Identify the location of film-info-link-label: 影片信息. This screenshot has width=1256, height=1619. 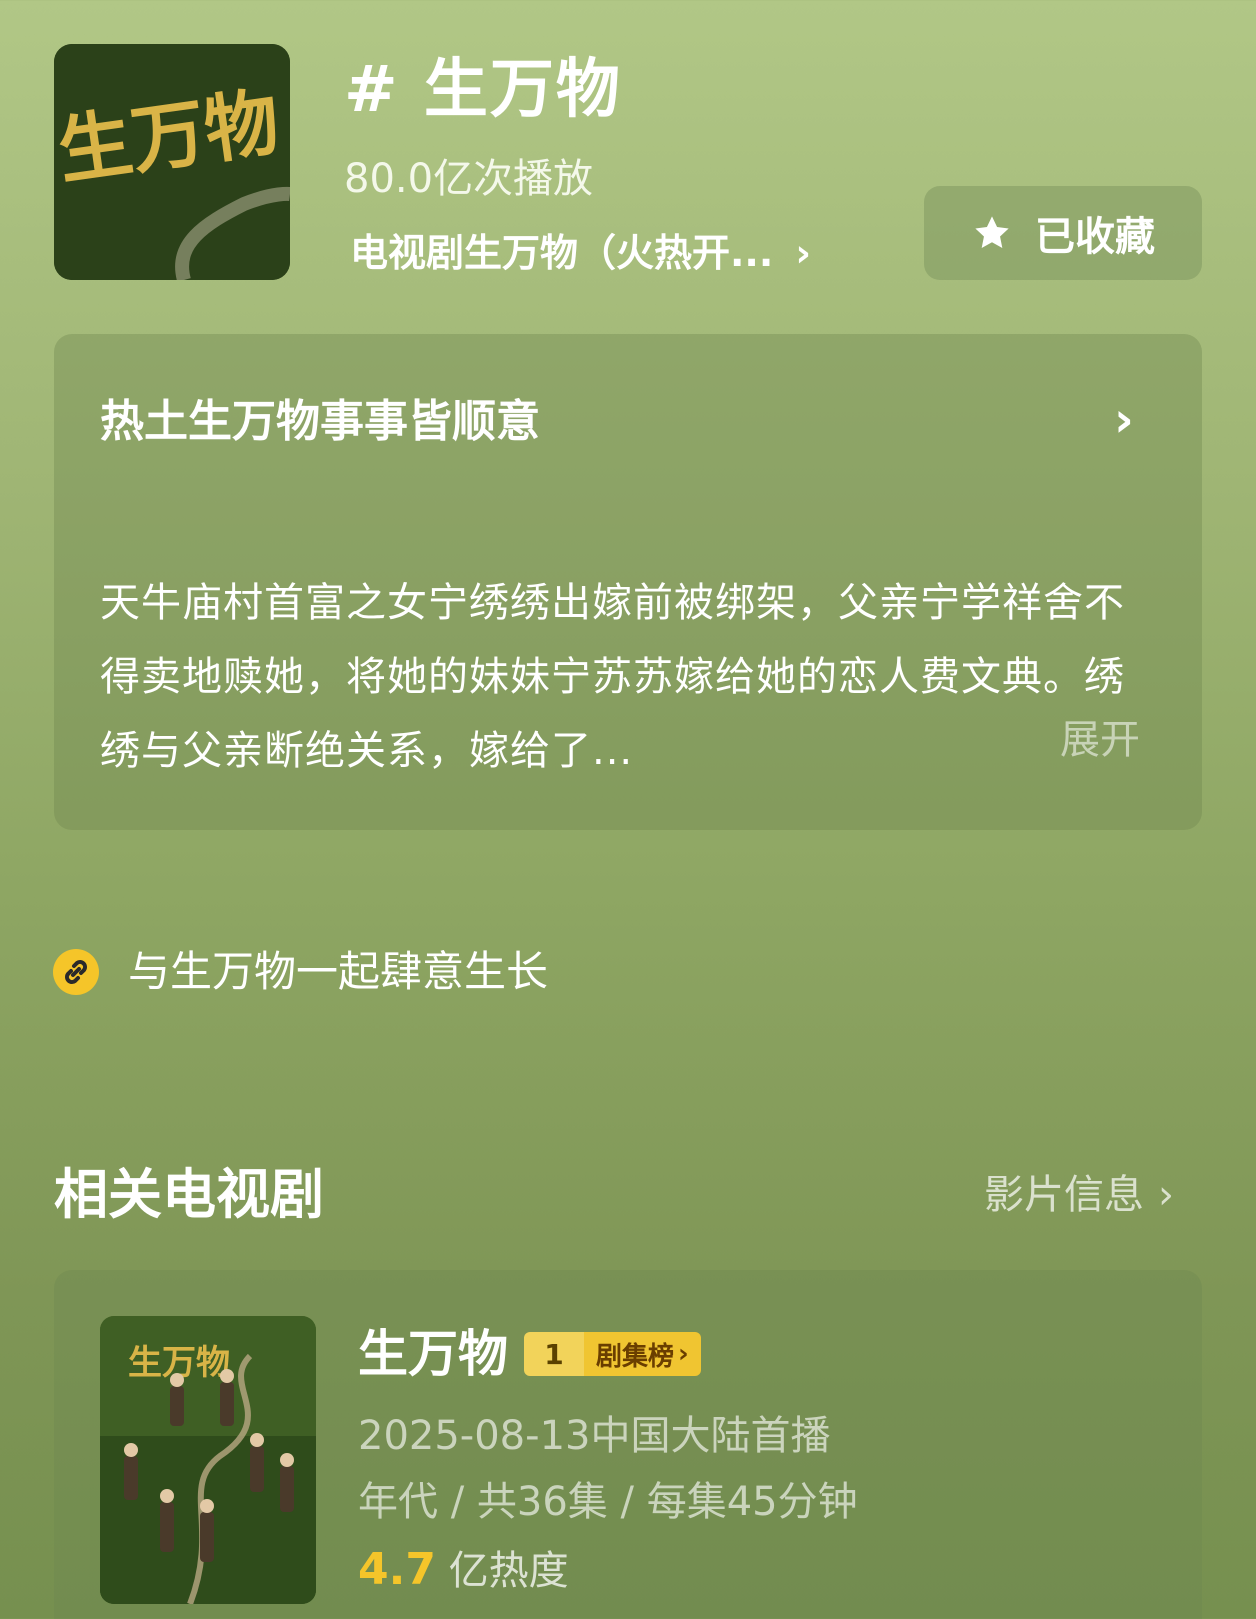
(1064, 1195).